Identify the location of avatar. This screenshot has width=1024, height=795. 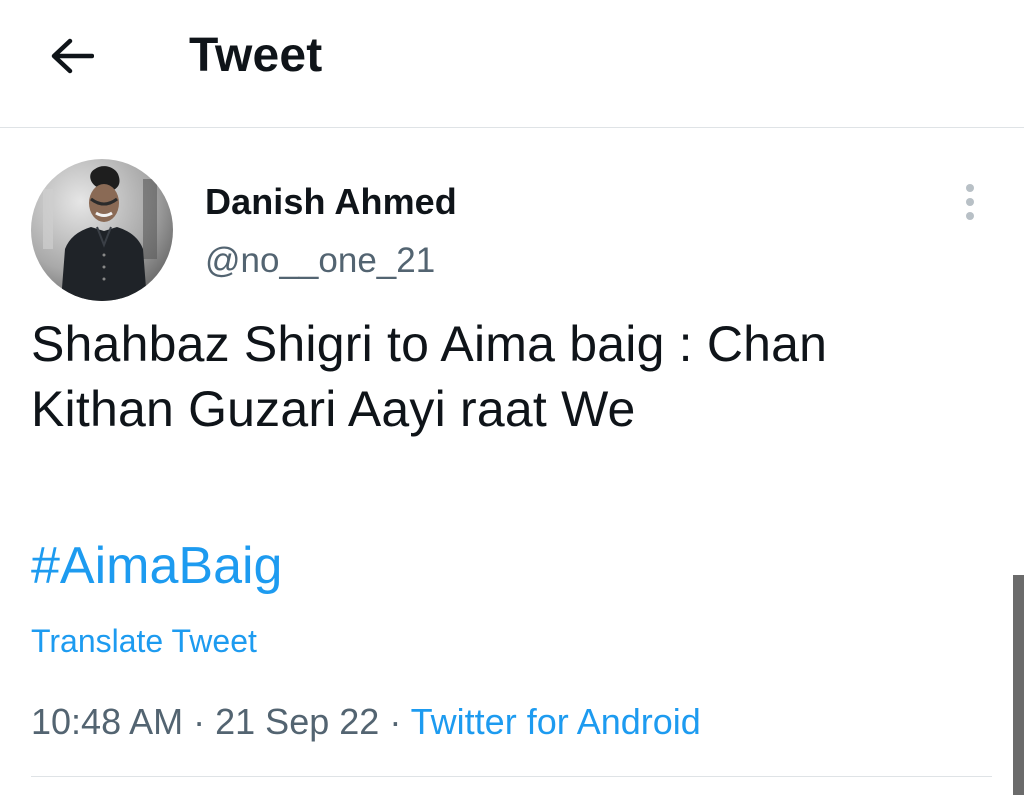
(102, 230).